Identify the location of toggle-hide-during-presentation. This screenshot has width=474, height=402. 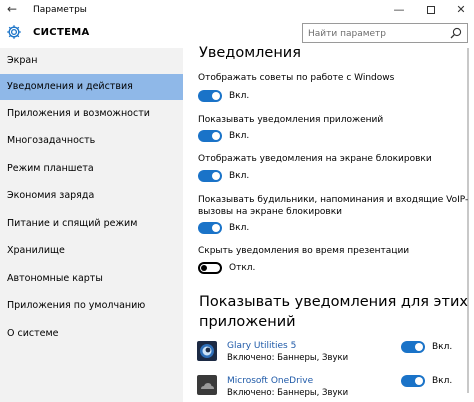
(210, 268).